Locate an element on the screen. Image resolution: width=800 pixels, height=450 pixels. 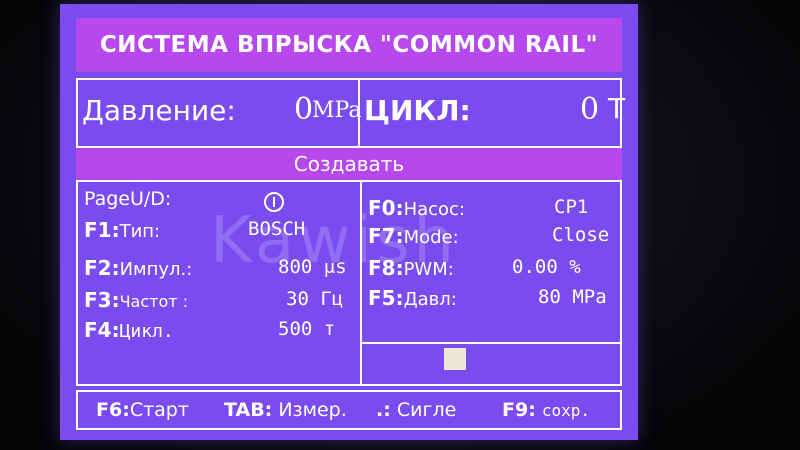
param-f3-frequency: F3:Частот : 30 Гц is located at coordinates (219, 302).